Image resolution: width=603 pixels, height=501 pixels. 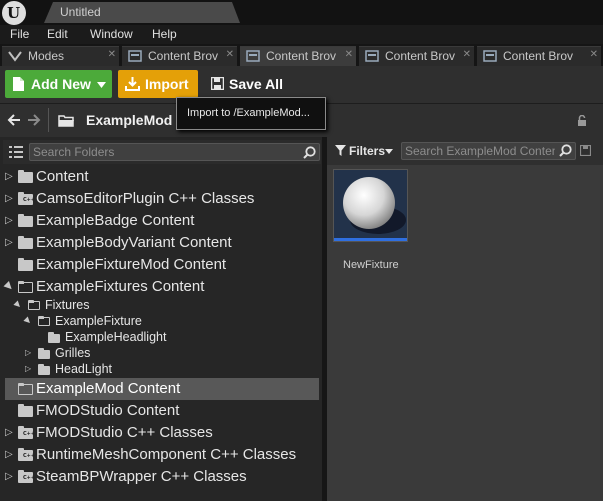 What do you see at coordinates (162, 477) in the screenshot?
I see `tree-item-steam-bp-wrapper: ▷ C++ SteamBPWrapper C++ Classes` at bounding box center [162, 477].